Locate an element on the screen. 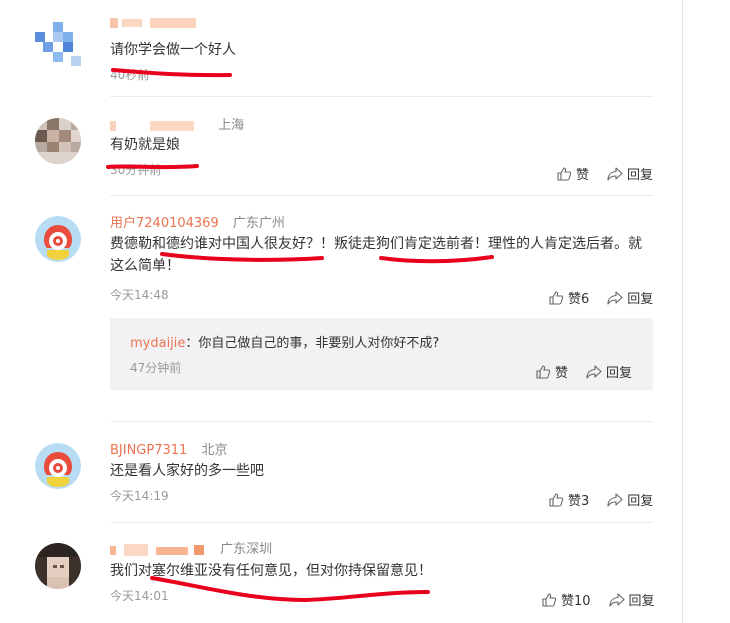  username-row: 用户7240104369 广东广州 is located at coordinates (197, 221).